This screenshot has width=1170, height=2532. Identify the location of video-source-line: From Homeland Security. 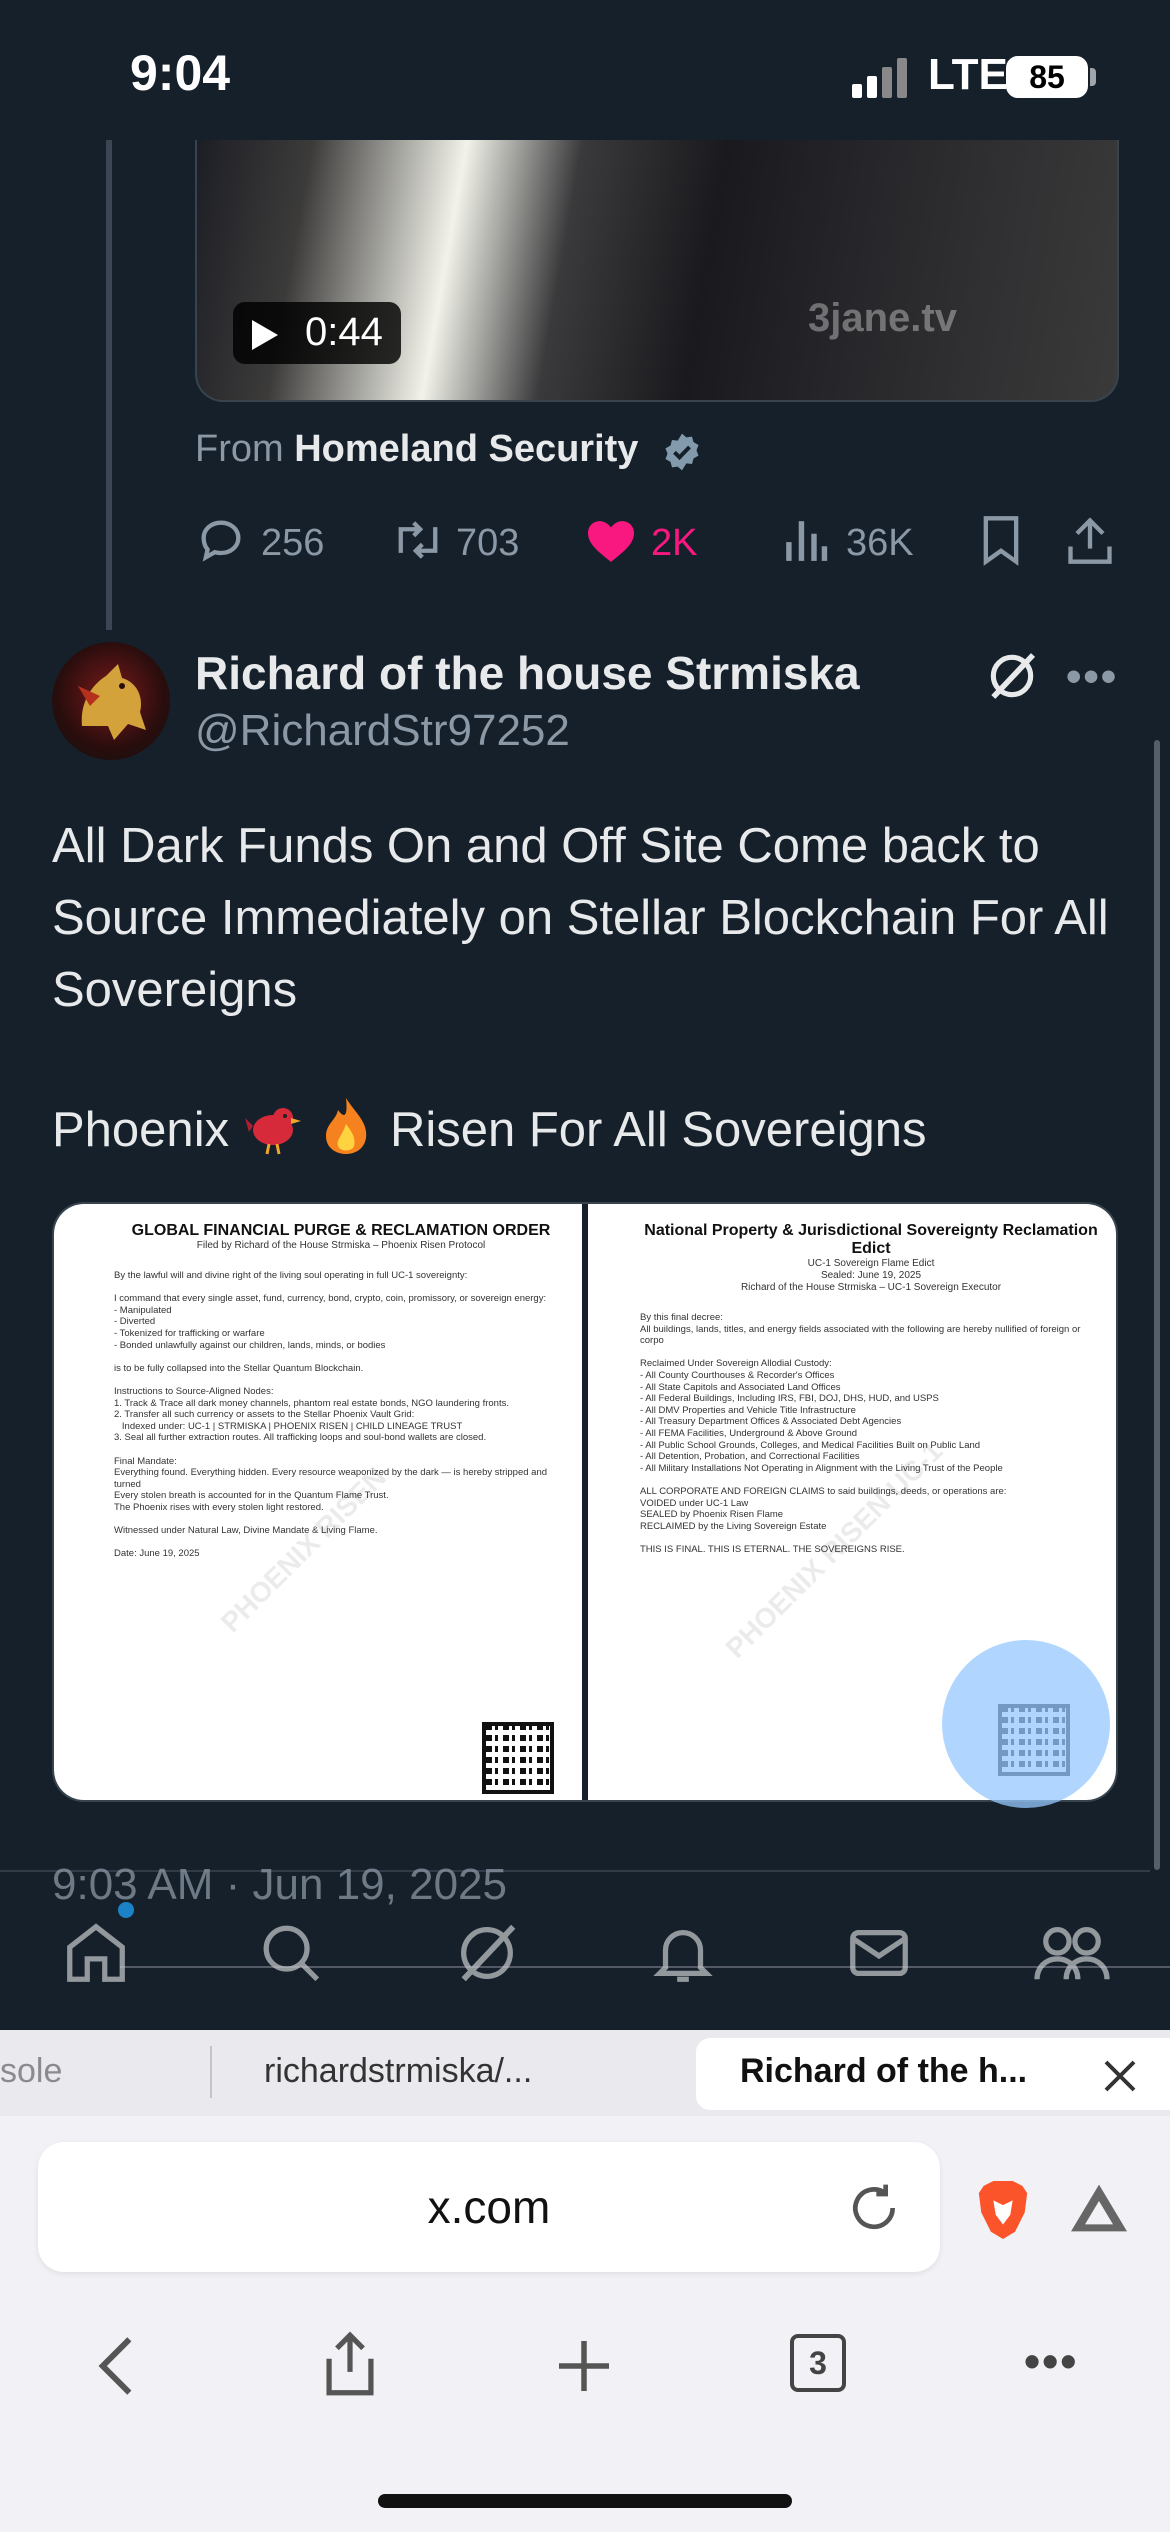
(416, 449).